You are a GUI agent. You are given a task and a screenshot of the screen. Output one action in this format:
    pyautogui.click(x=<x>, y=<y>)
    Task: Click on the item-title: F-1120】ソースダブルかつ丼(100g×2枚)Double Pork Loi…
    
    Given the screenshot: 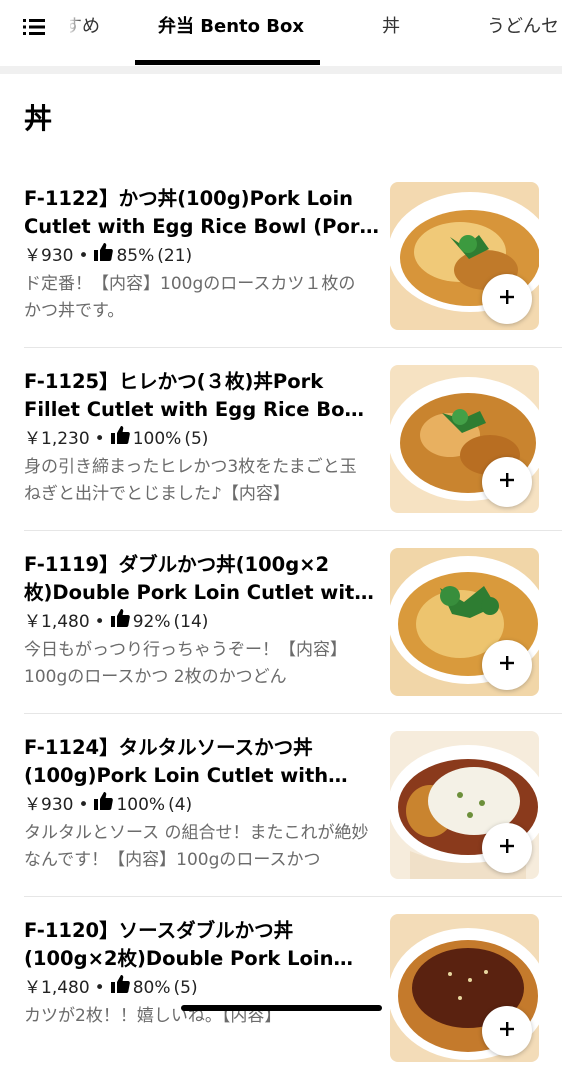 What is the action you would take?
    pyautogui.click(x=179, y=944)
    